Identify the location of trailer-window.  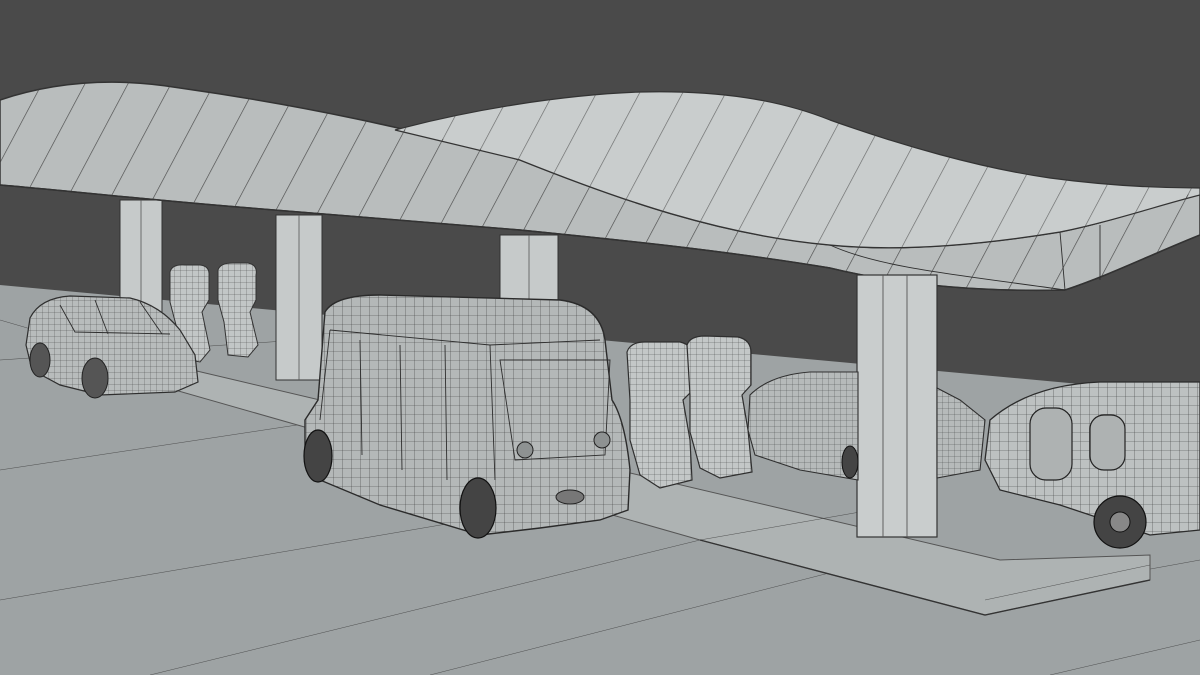
(1107, 442).